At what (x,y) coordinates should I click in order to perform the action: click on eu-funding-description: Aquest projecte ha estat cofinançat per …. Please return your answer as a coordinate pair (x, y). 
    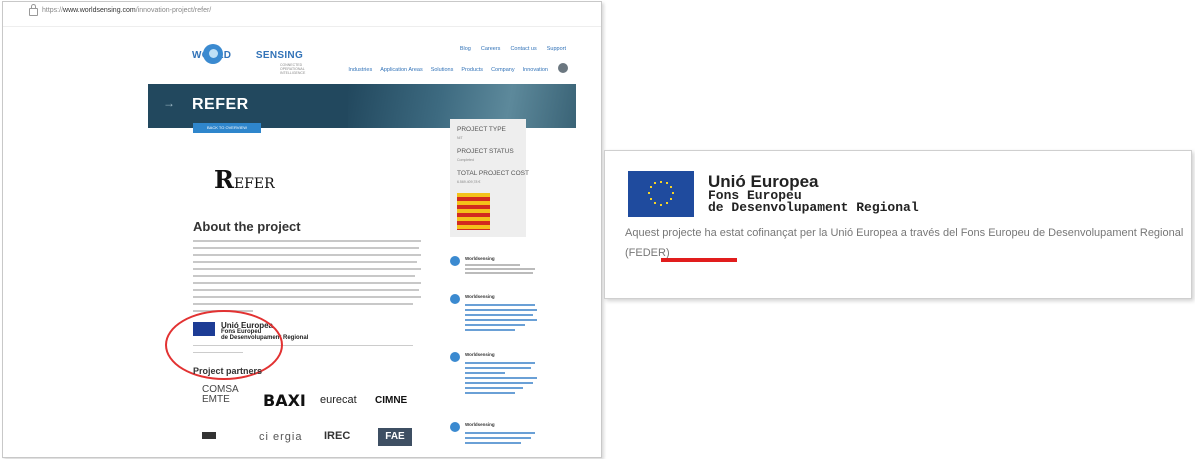
    Looking at the image, I should click on (904, 243).